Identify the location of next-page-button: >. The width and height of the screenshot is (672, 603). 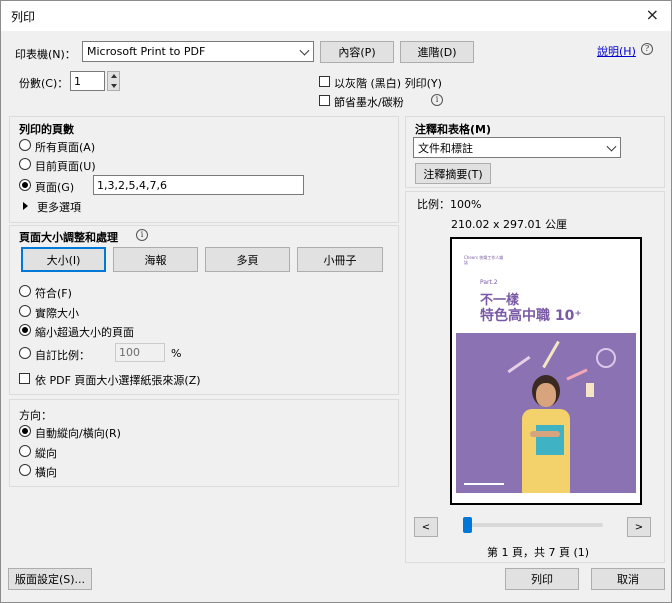
(639, 527).